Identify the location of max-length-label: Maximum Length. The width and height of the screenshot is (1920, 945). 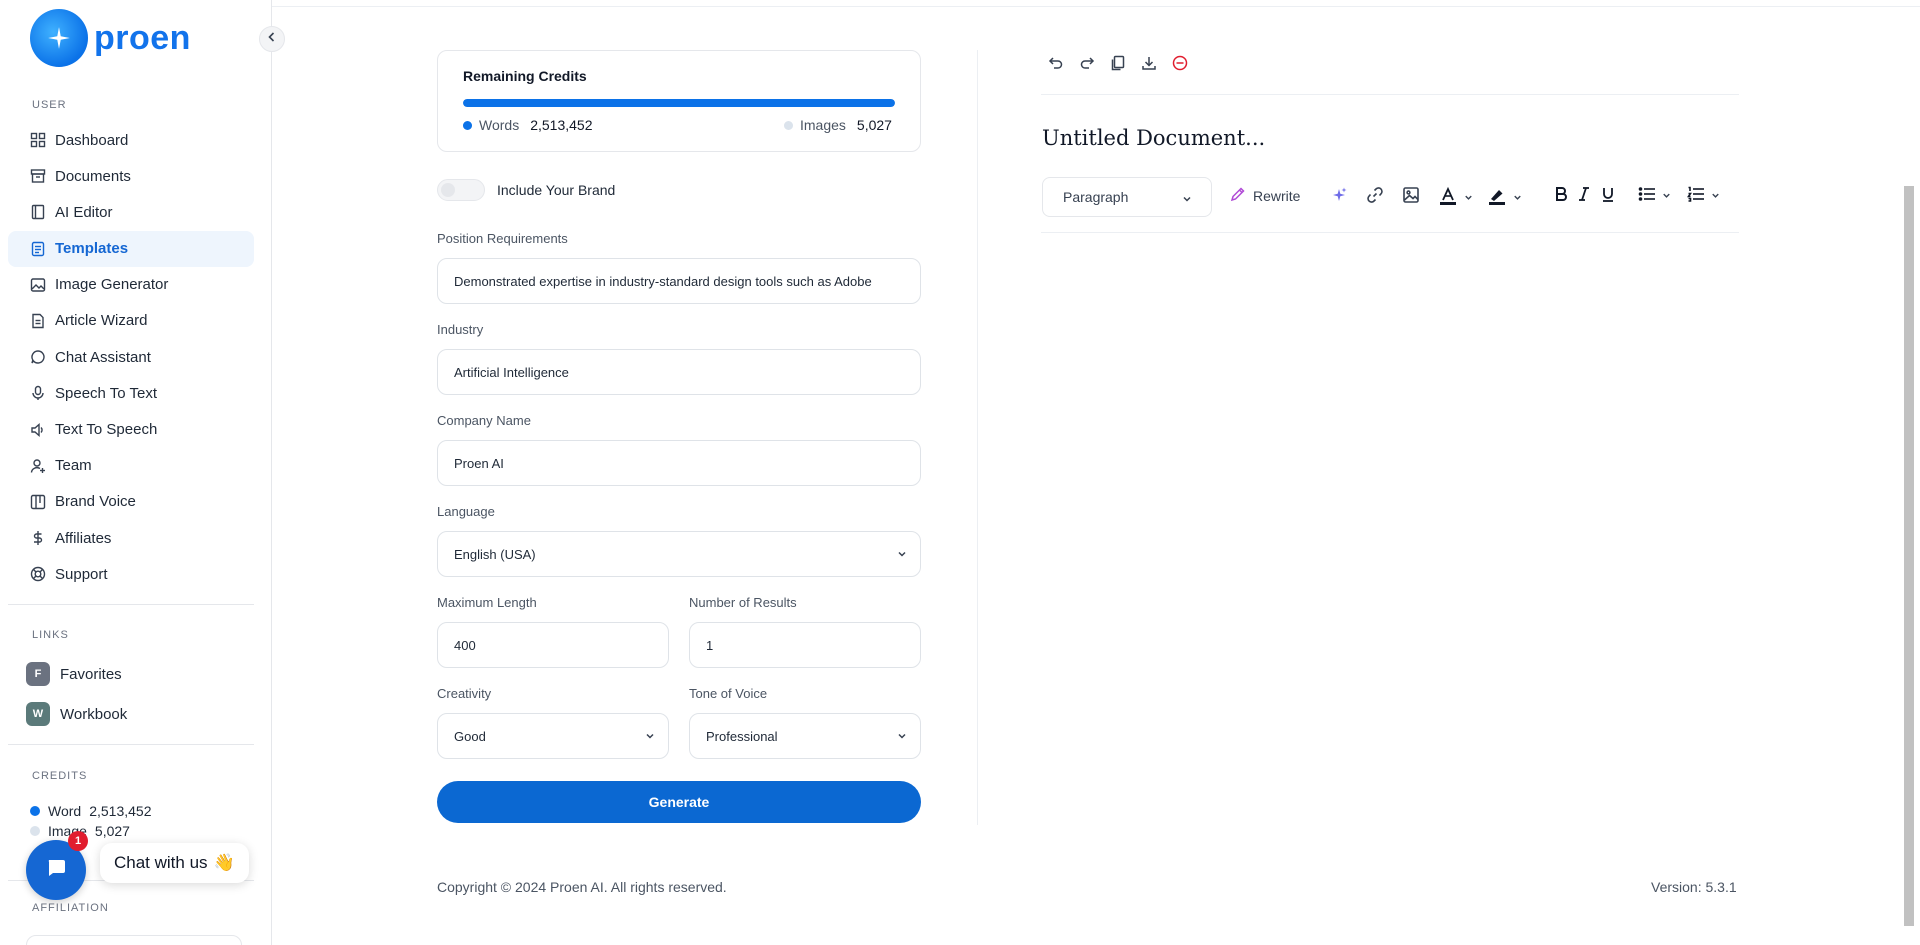
(487, 602).